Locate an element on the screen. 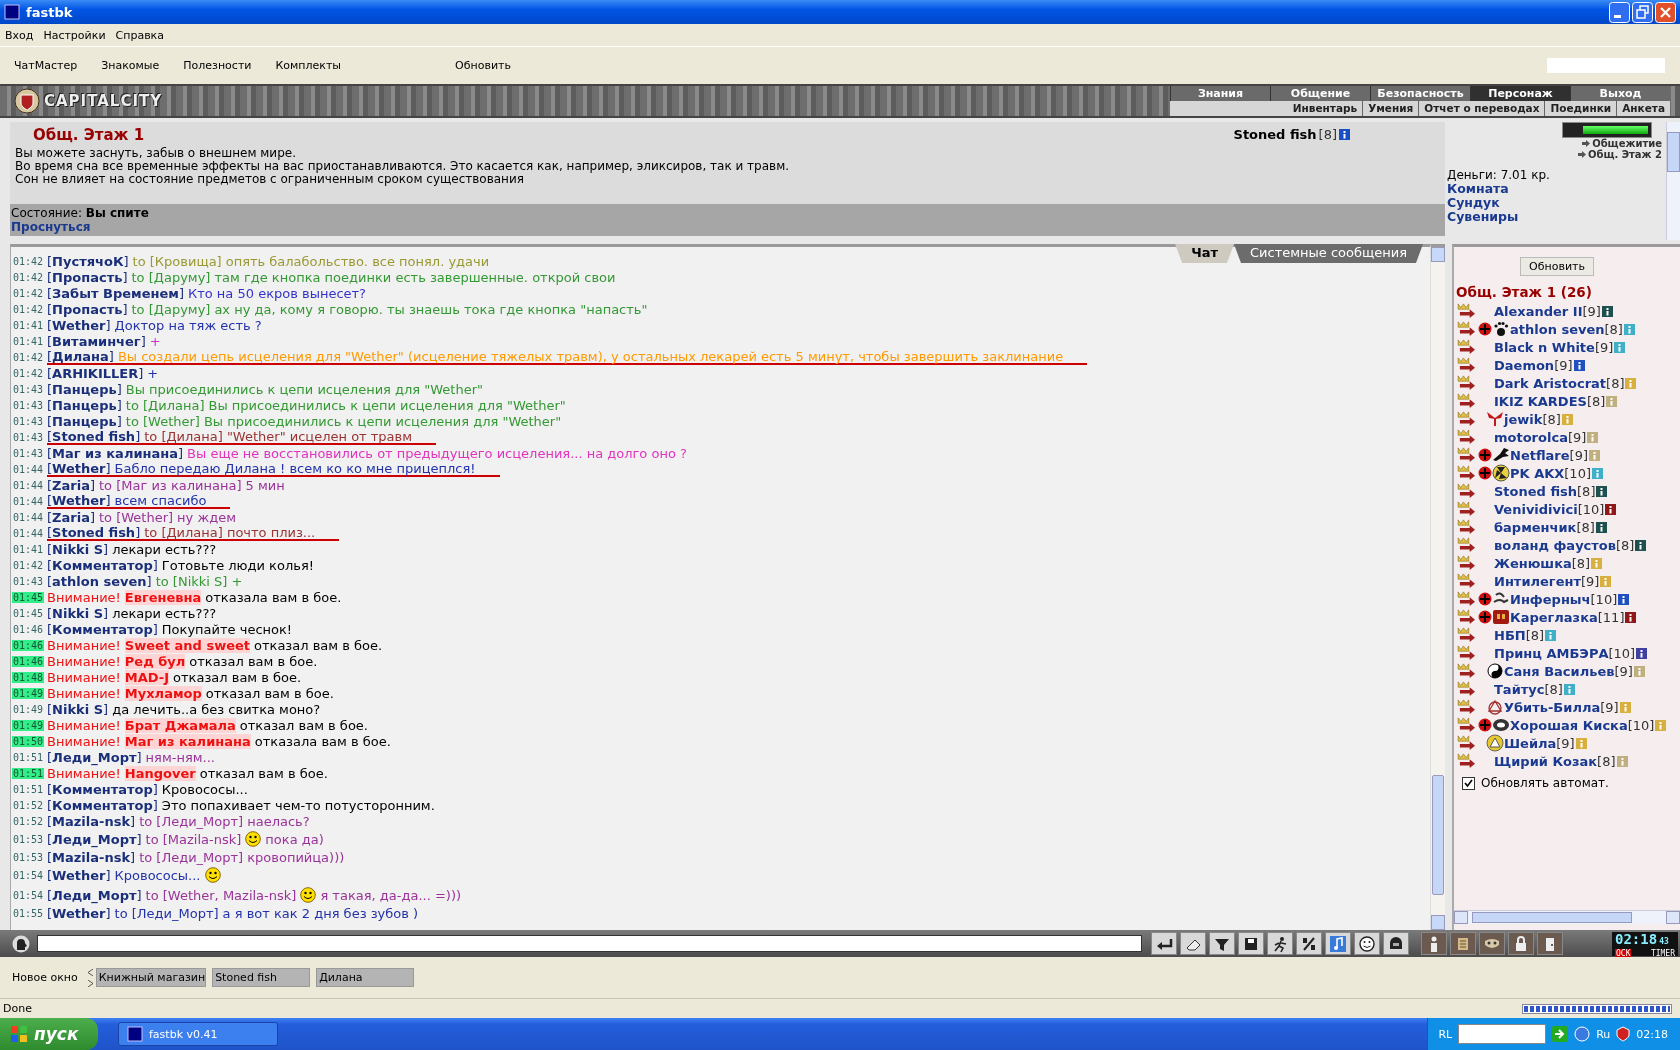  window-tab: Stoned fish is located at coordinates (261, 977).